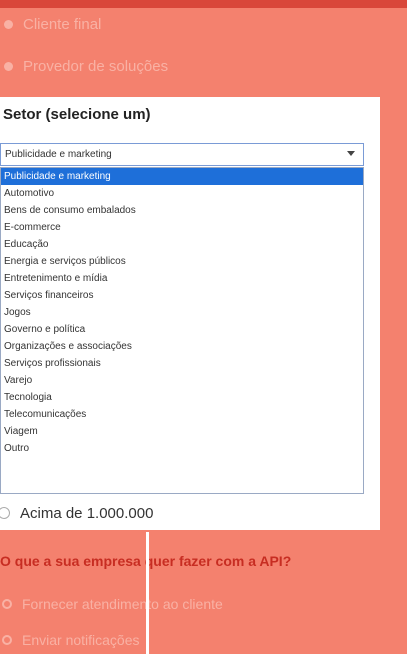 This screenshot has height=654, width=407. What do you see at coordinates (182, 210) in the screenshot?
I see `sector-option: Bens de consumo embalados` at bounding box center [182, 210].